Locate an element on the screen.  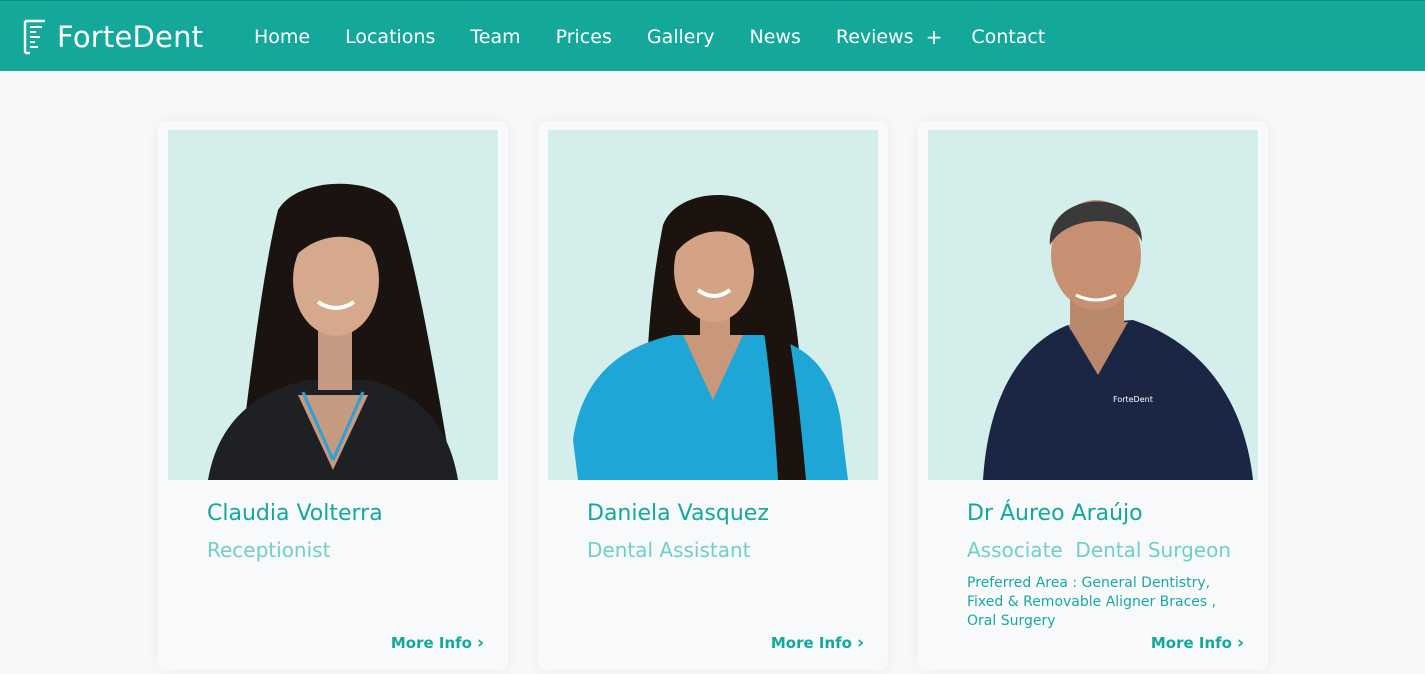
brand-logo-link: ForteDent is located at coordinates (112, 37).